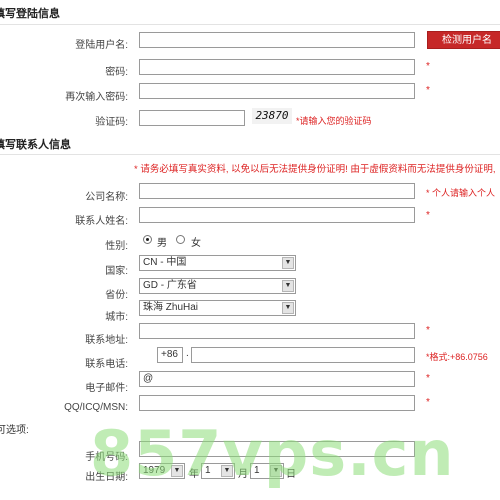  Describe the element at coordinates (96, 97) in the screenshot. I see `repeat-password-label: 再次输入密码:` at that location.